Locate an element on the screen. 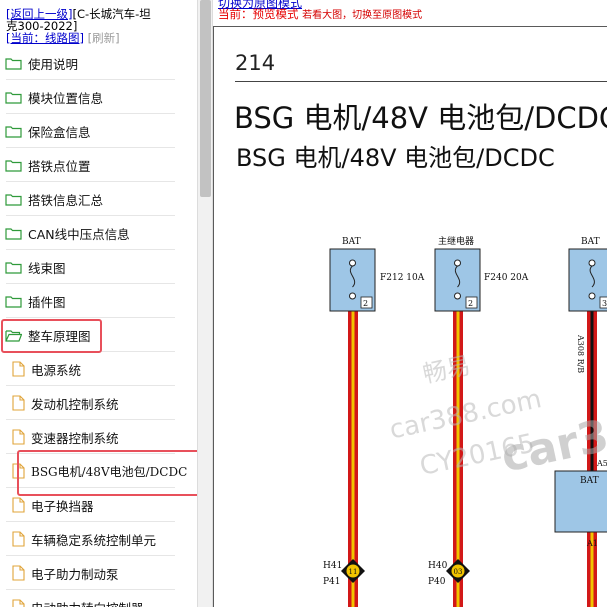  tree-item-label: 电子助力制动泵 is located at coordinates (75, 574).